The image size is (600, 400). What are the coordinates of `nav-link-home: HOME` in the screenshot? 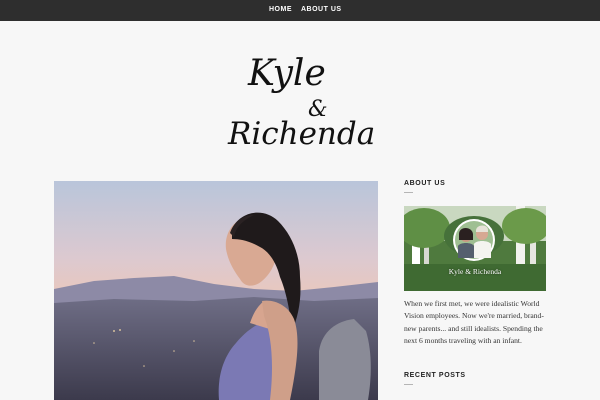 It's located at (280, 9).